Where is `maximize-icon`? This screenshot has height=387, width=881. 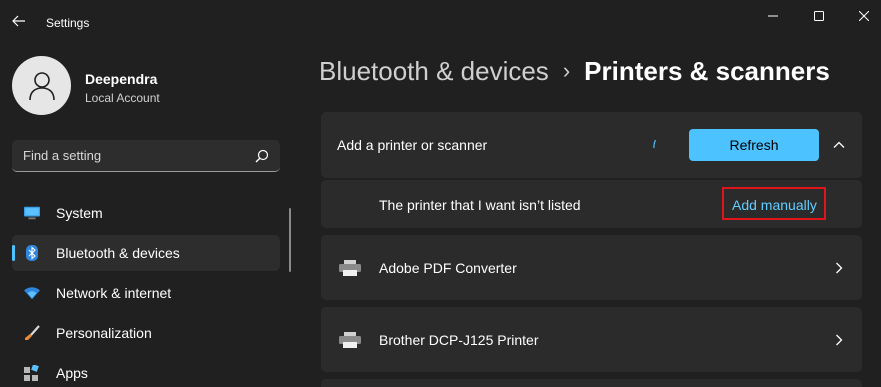 maximize-icon is located at coordinates (819, 16).